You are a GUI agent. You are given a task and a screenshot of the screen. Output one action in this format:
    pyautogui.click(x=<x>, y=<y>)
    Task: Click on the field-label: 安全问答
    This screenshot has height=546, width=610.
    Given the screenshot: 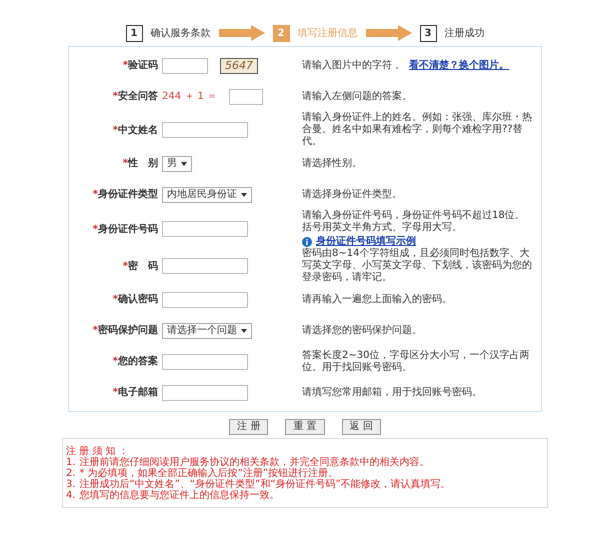 What is the action you would take?
    pyautogui.click(x=138, y=96)
    